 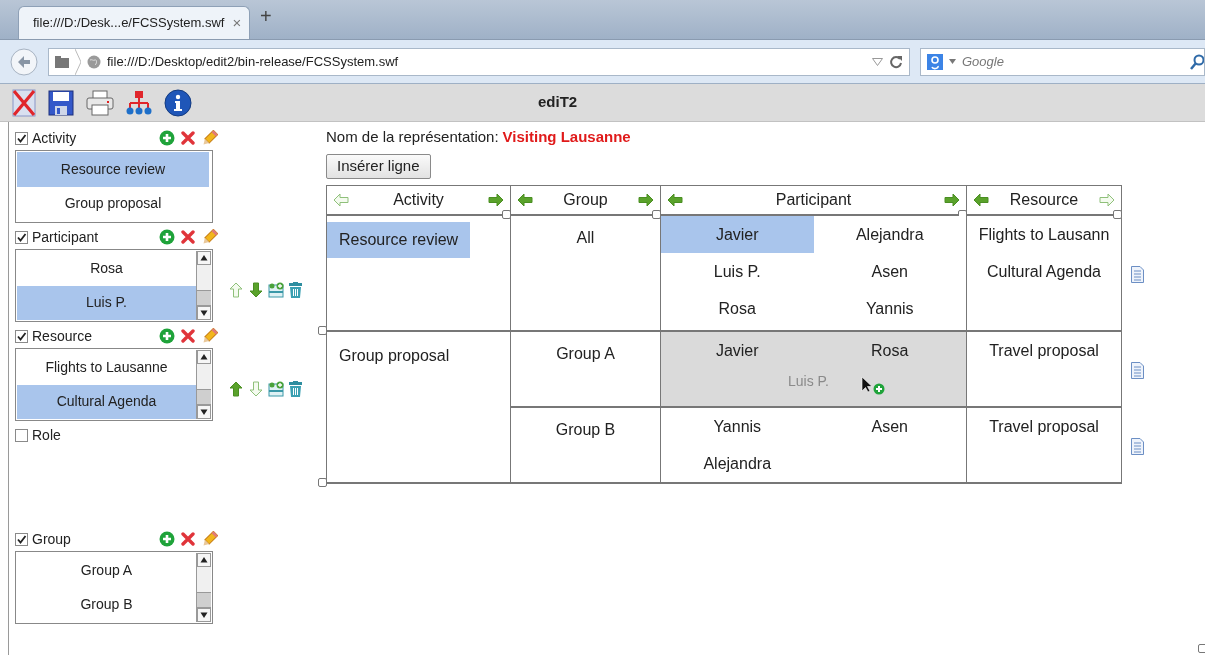 What do you see at coordinates (129, 23) in the screenshot?
I see `tab-title: file:///D:/Desk...e/FCSSystem.swf` at bounding box center [129, 23].